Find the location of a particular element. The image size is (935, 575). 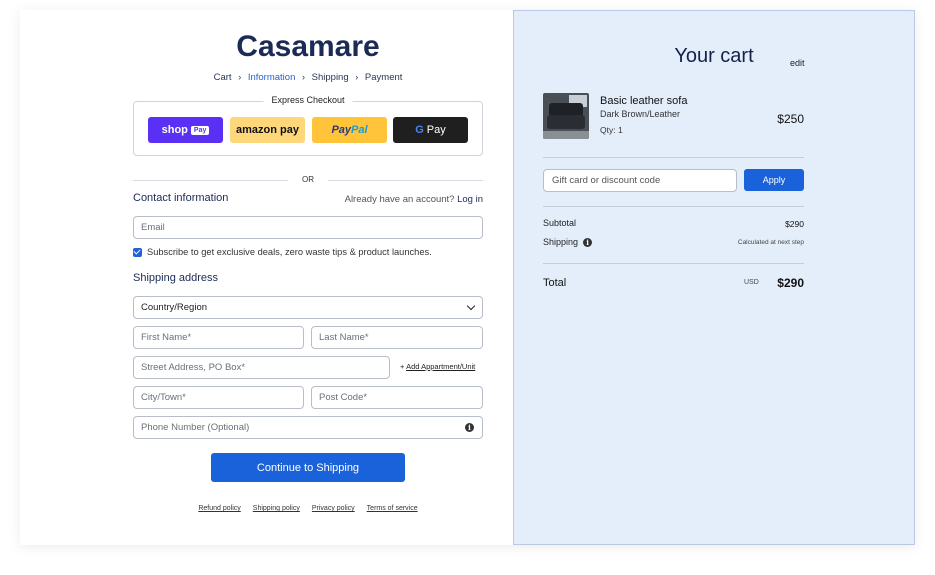

account-prompt-text: Already have an account? is located at coordinates (399, 199).